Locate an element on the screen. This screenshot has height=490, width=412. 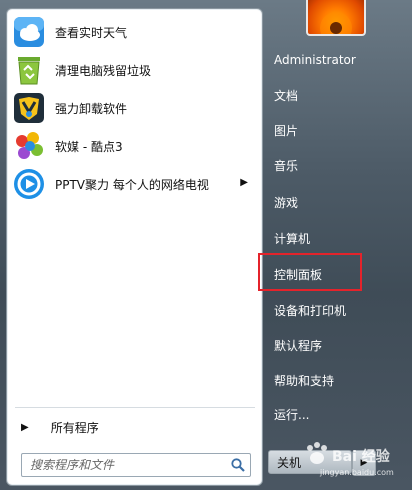
program-label: 软媒 - 酷点3 is located at coordinates (89, 146).